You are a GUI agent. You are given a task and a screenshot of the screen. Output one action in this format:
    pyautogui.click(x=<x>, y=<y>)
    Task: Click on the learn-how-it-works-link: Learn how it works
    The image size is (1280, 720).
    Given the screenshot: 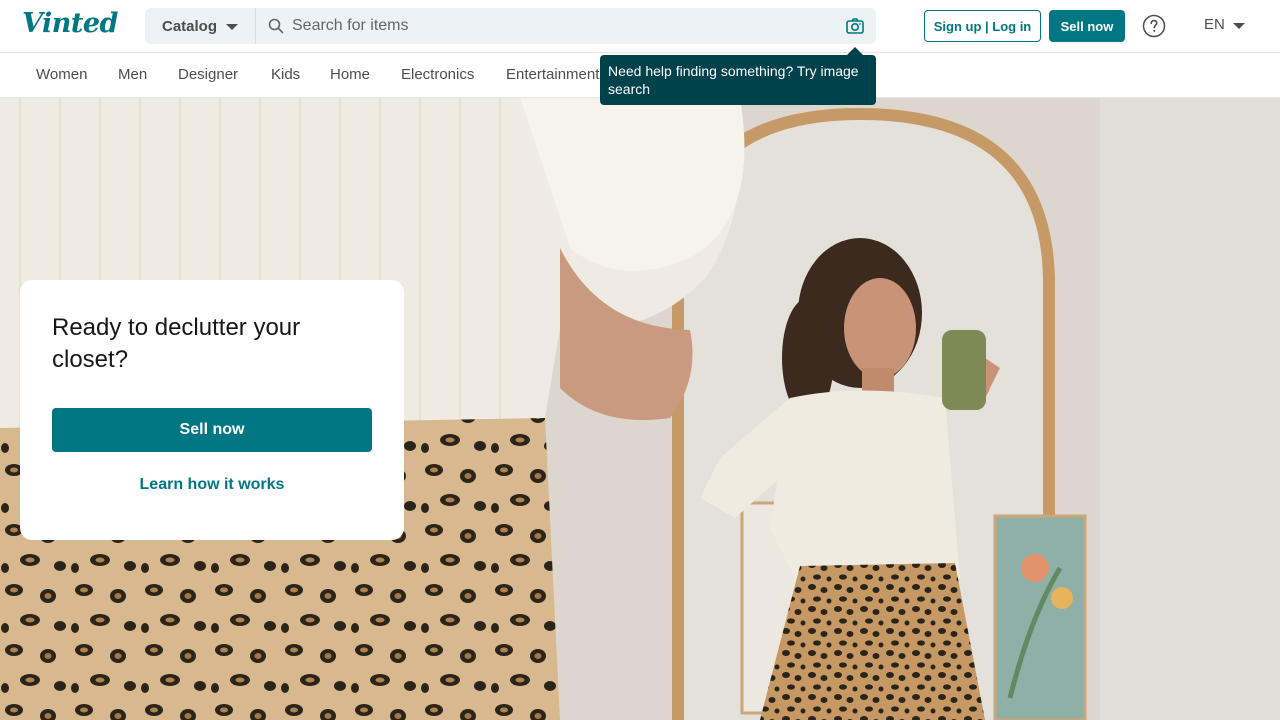 What is the action you would take?
    pyautogui.click(x=212, y=485)
    